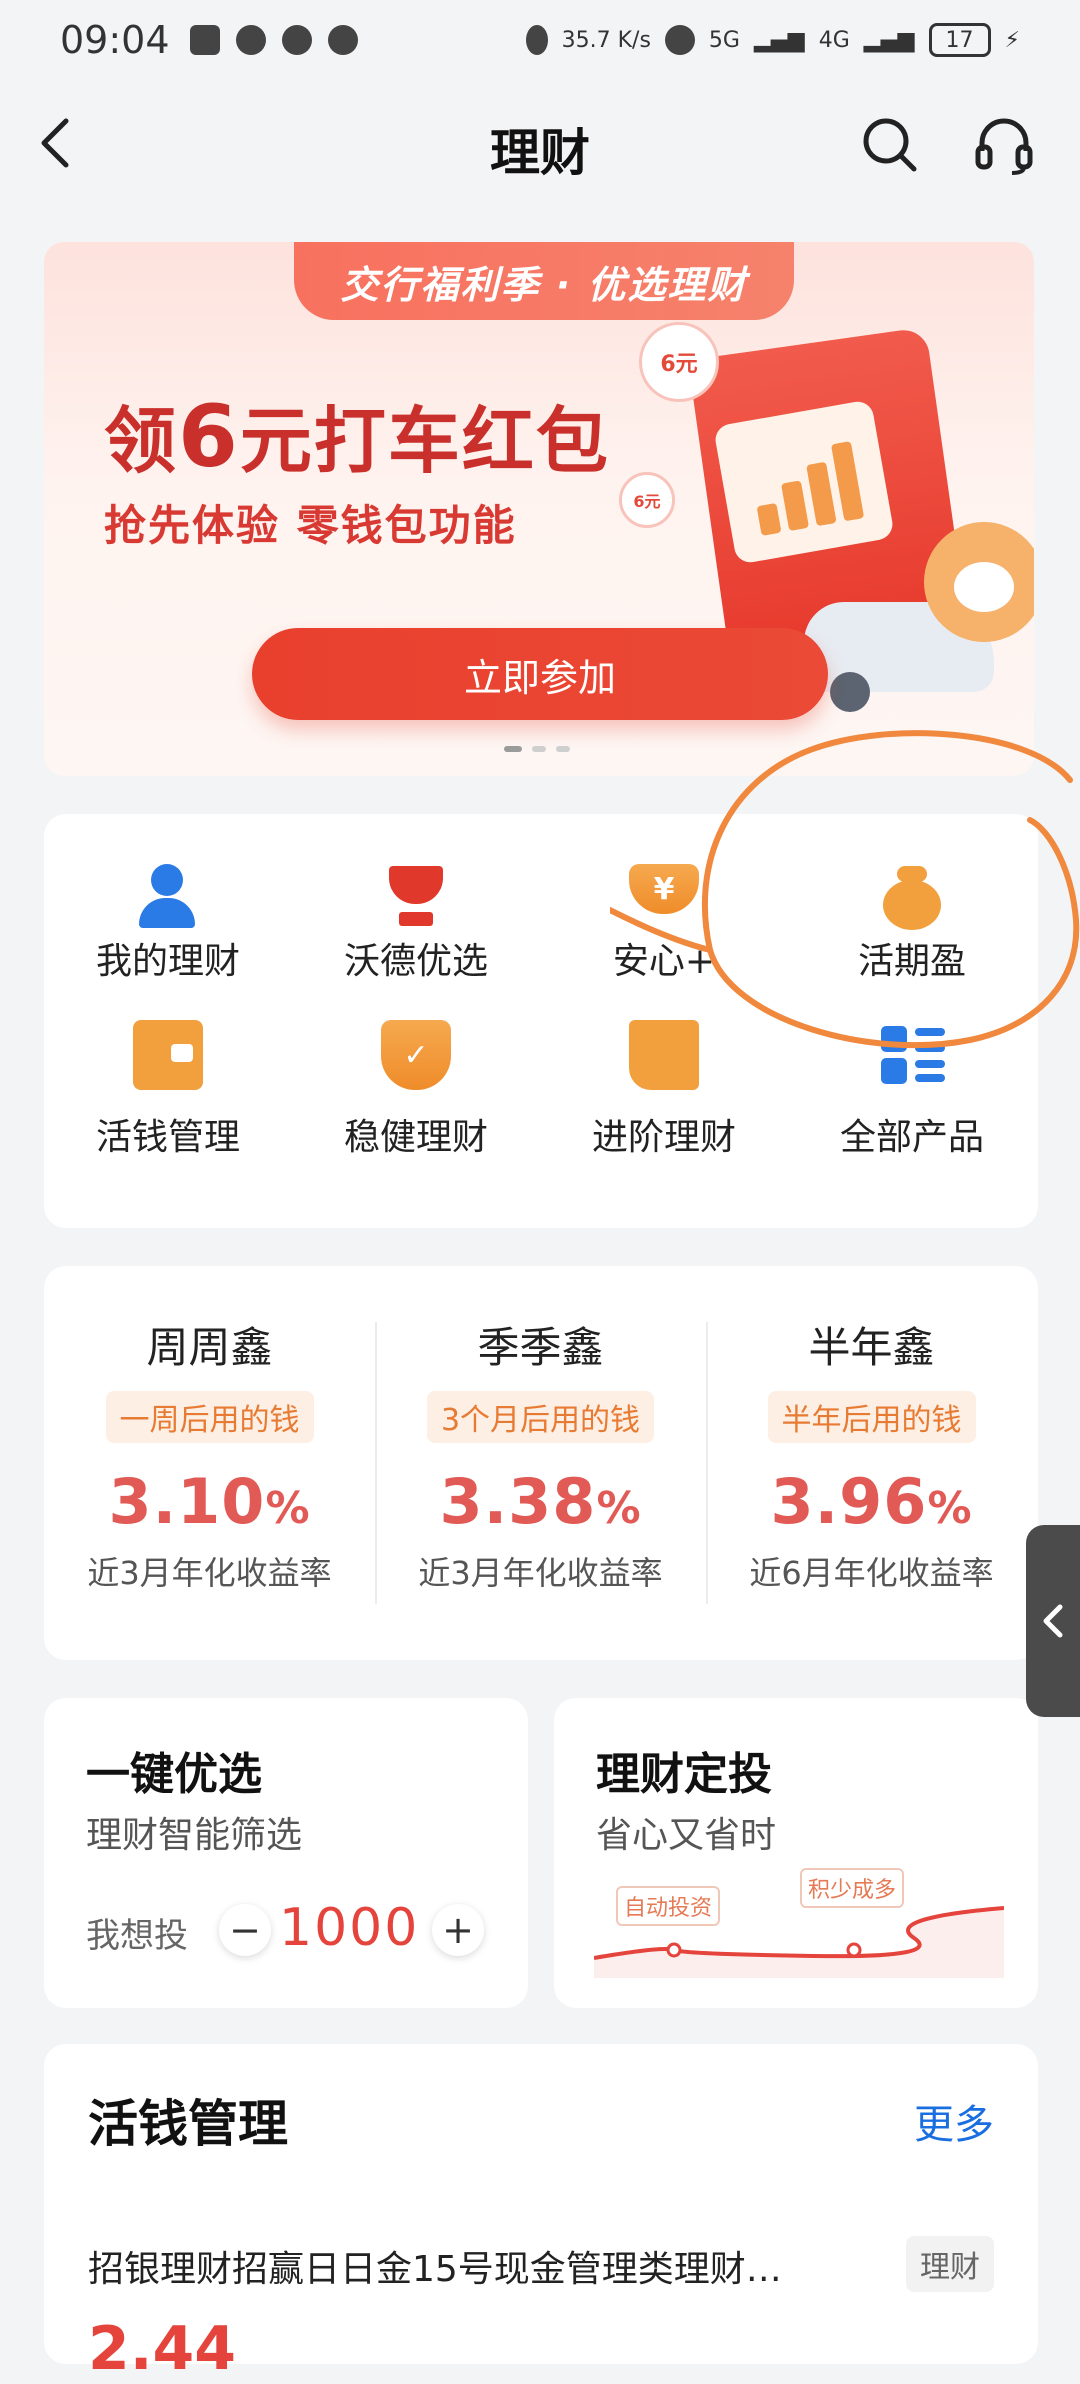 The height and width of the screenshot is (2384, 1080). Describe the element at coordinates (679, 362) in the screenshot. I see `coin-6yuan: 6元` at that location.